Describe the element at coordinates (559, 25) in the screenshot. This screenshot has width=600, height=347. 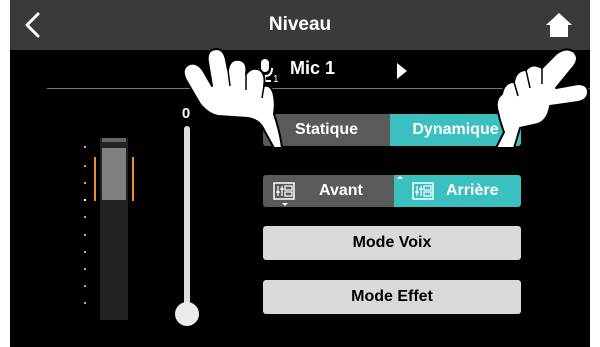
I see `home-icon` at that location.